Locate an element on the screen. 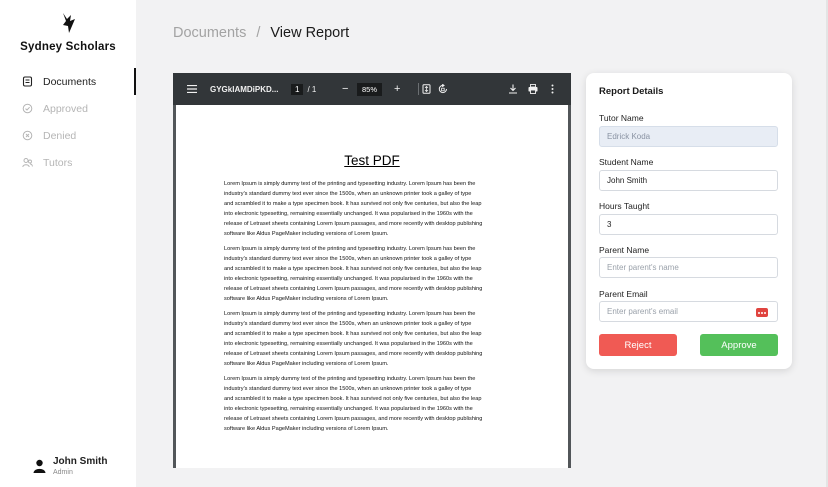 The height and width of the screenshot is (487, 828). flame-logo-icon is located at coordinates (69, 23).